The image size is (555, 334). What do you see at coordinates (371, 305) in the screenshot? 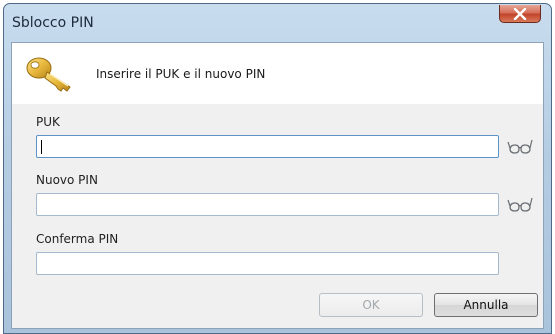
I see `ok-button: OK` at bounding box center [371, 305].